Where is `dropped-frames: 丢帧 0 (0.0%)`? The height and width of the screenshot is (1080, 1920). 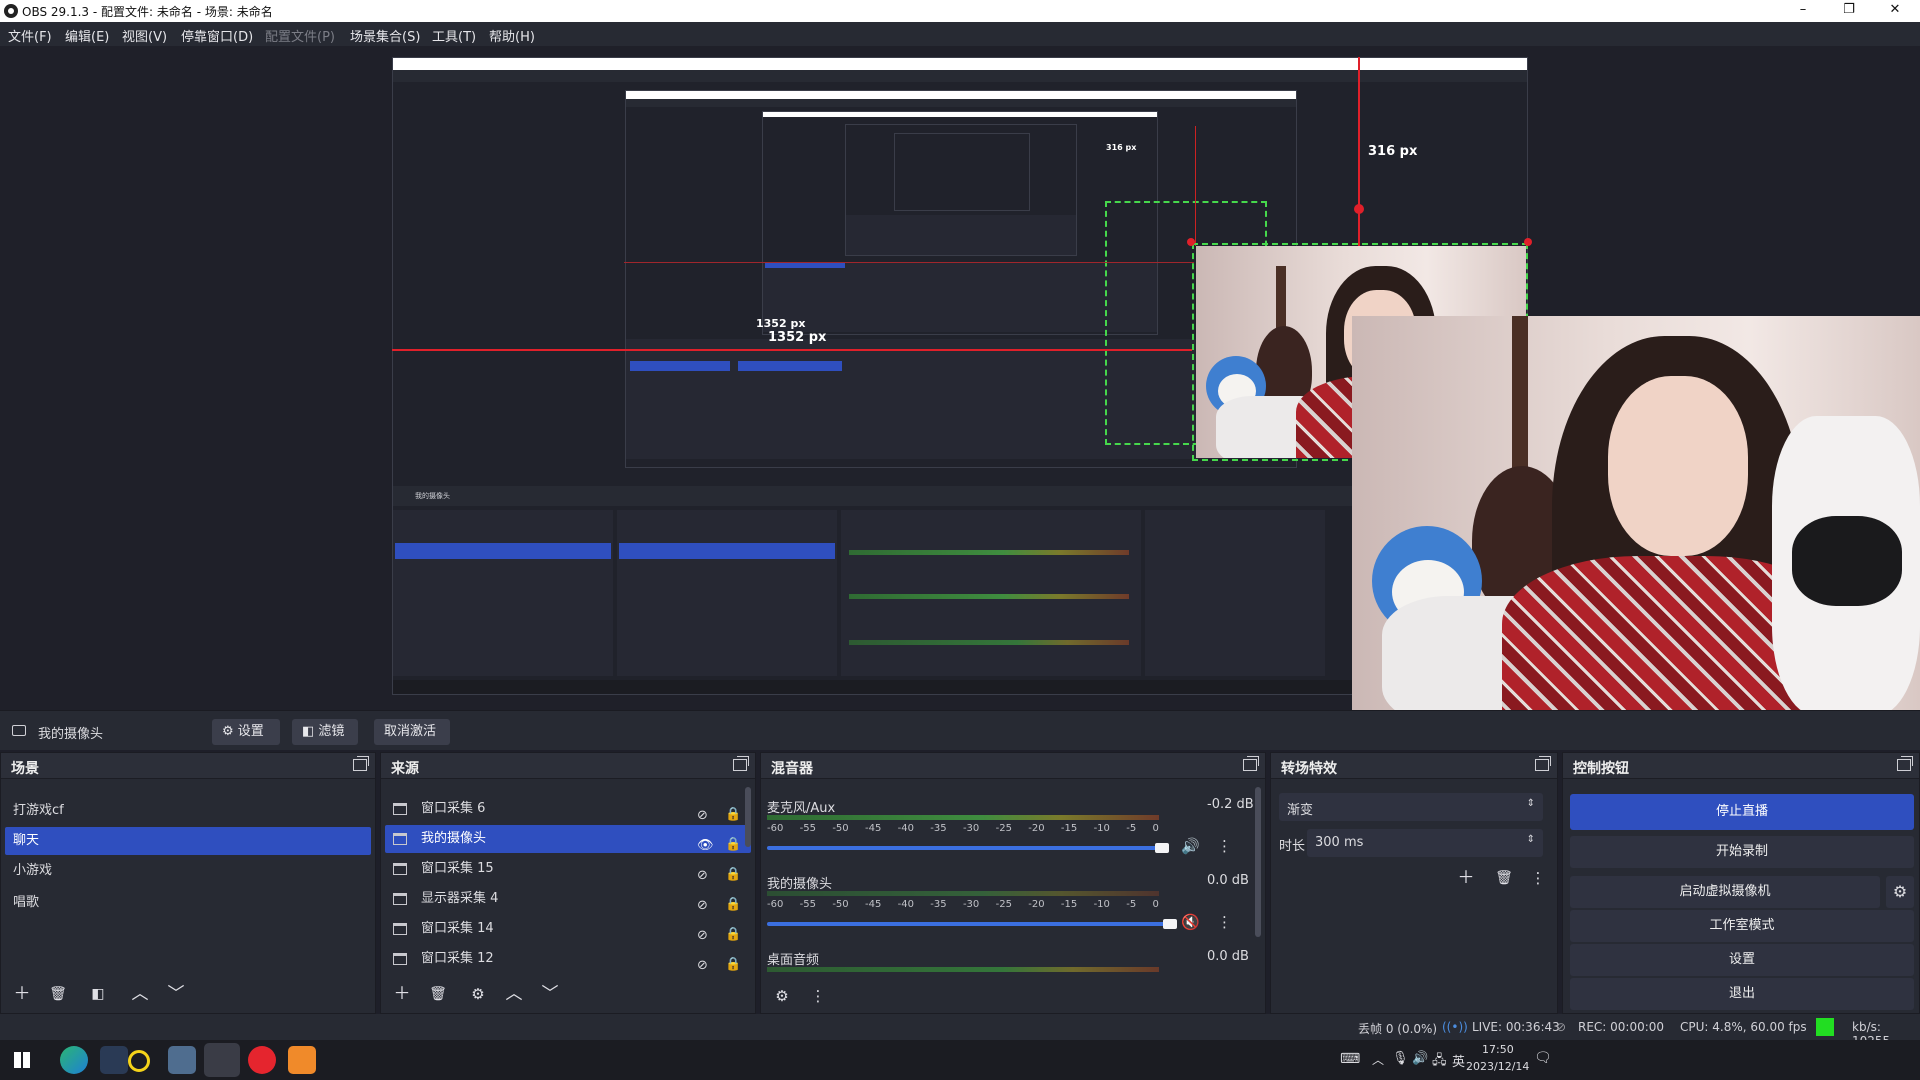
dropped-frames: 丢帧 0 (0.0%) is located at coordinates (1398, 1029).